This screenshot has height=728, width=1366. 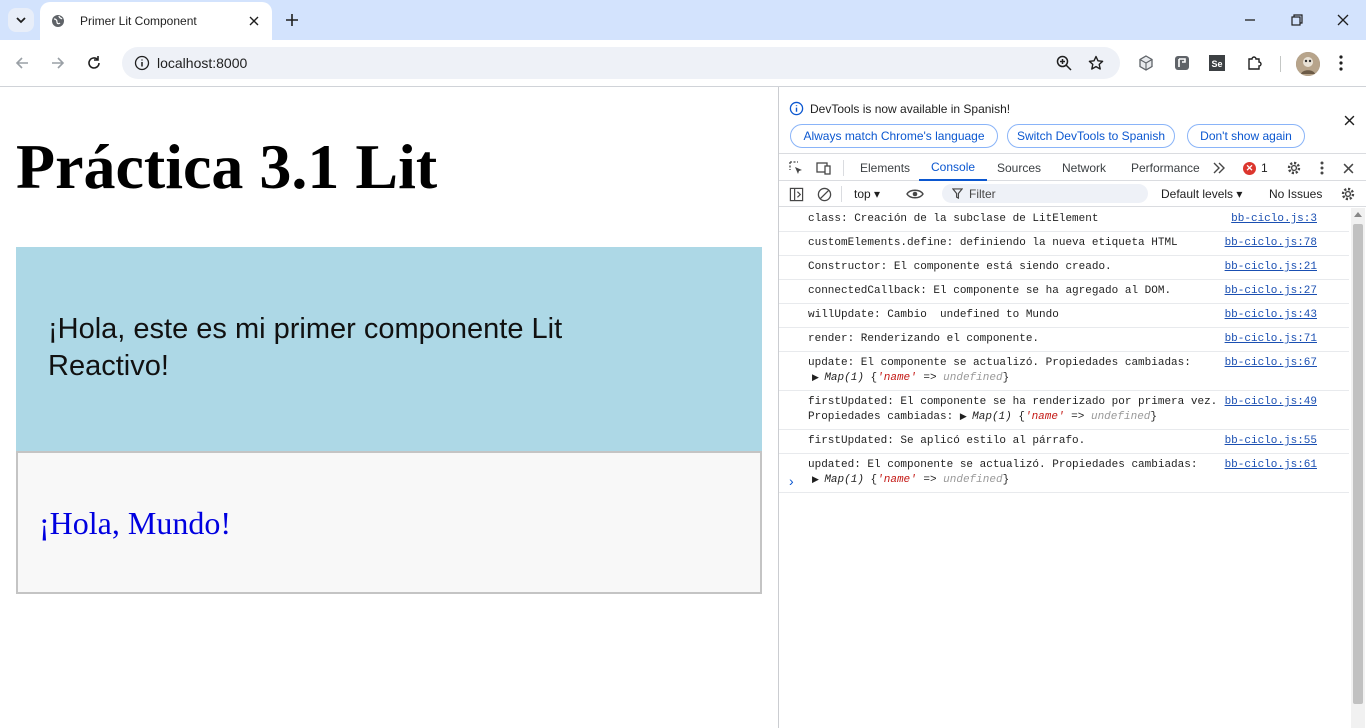 What do you see at coordinates (894, 136) in the screenshot?
I see `match-language-button: Always match Chrome's language` at bounding box center [894, 136].